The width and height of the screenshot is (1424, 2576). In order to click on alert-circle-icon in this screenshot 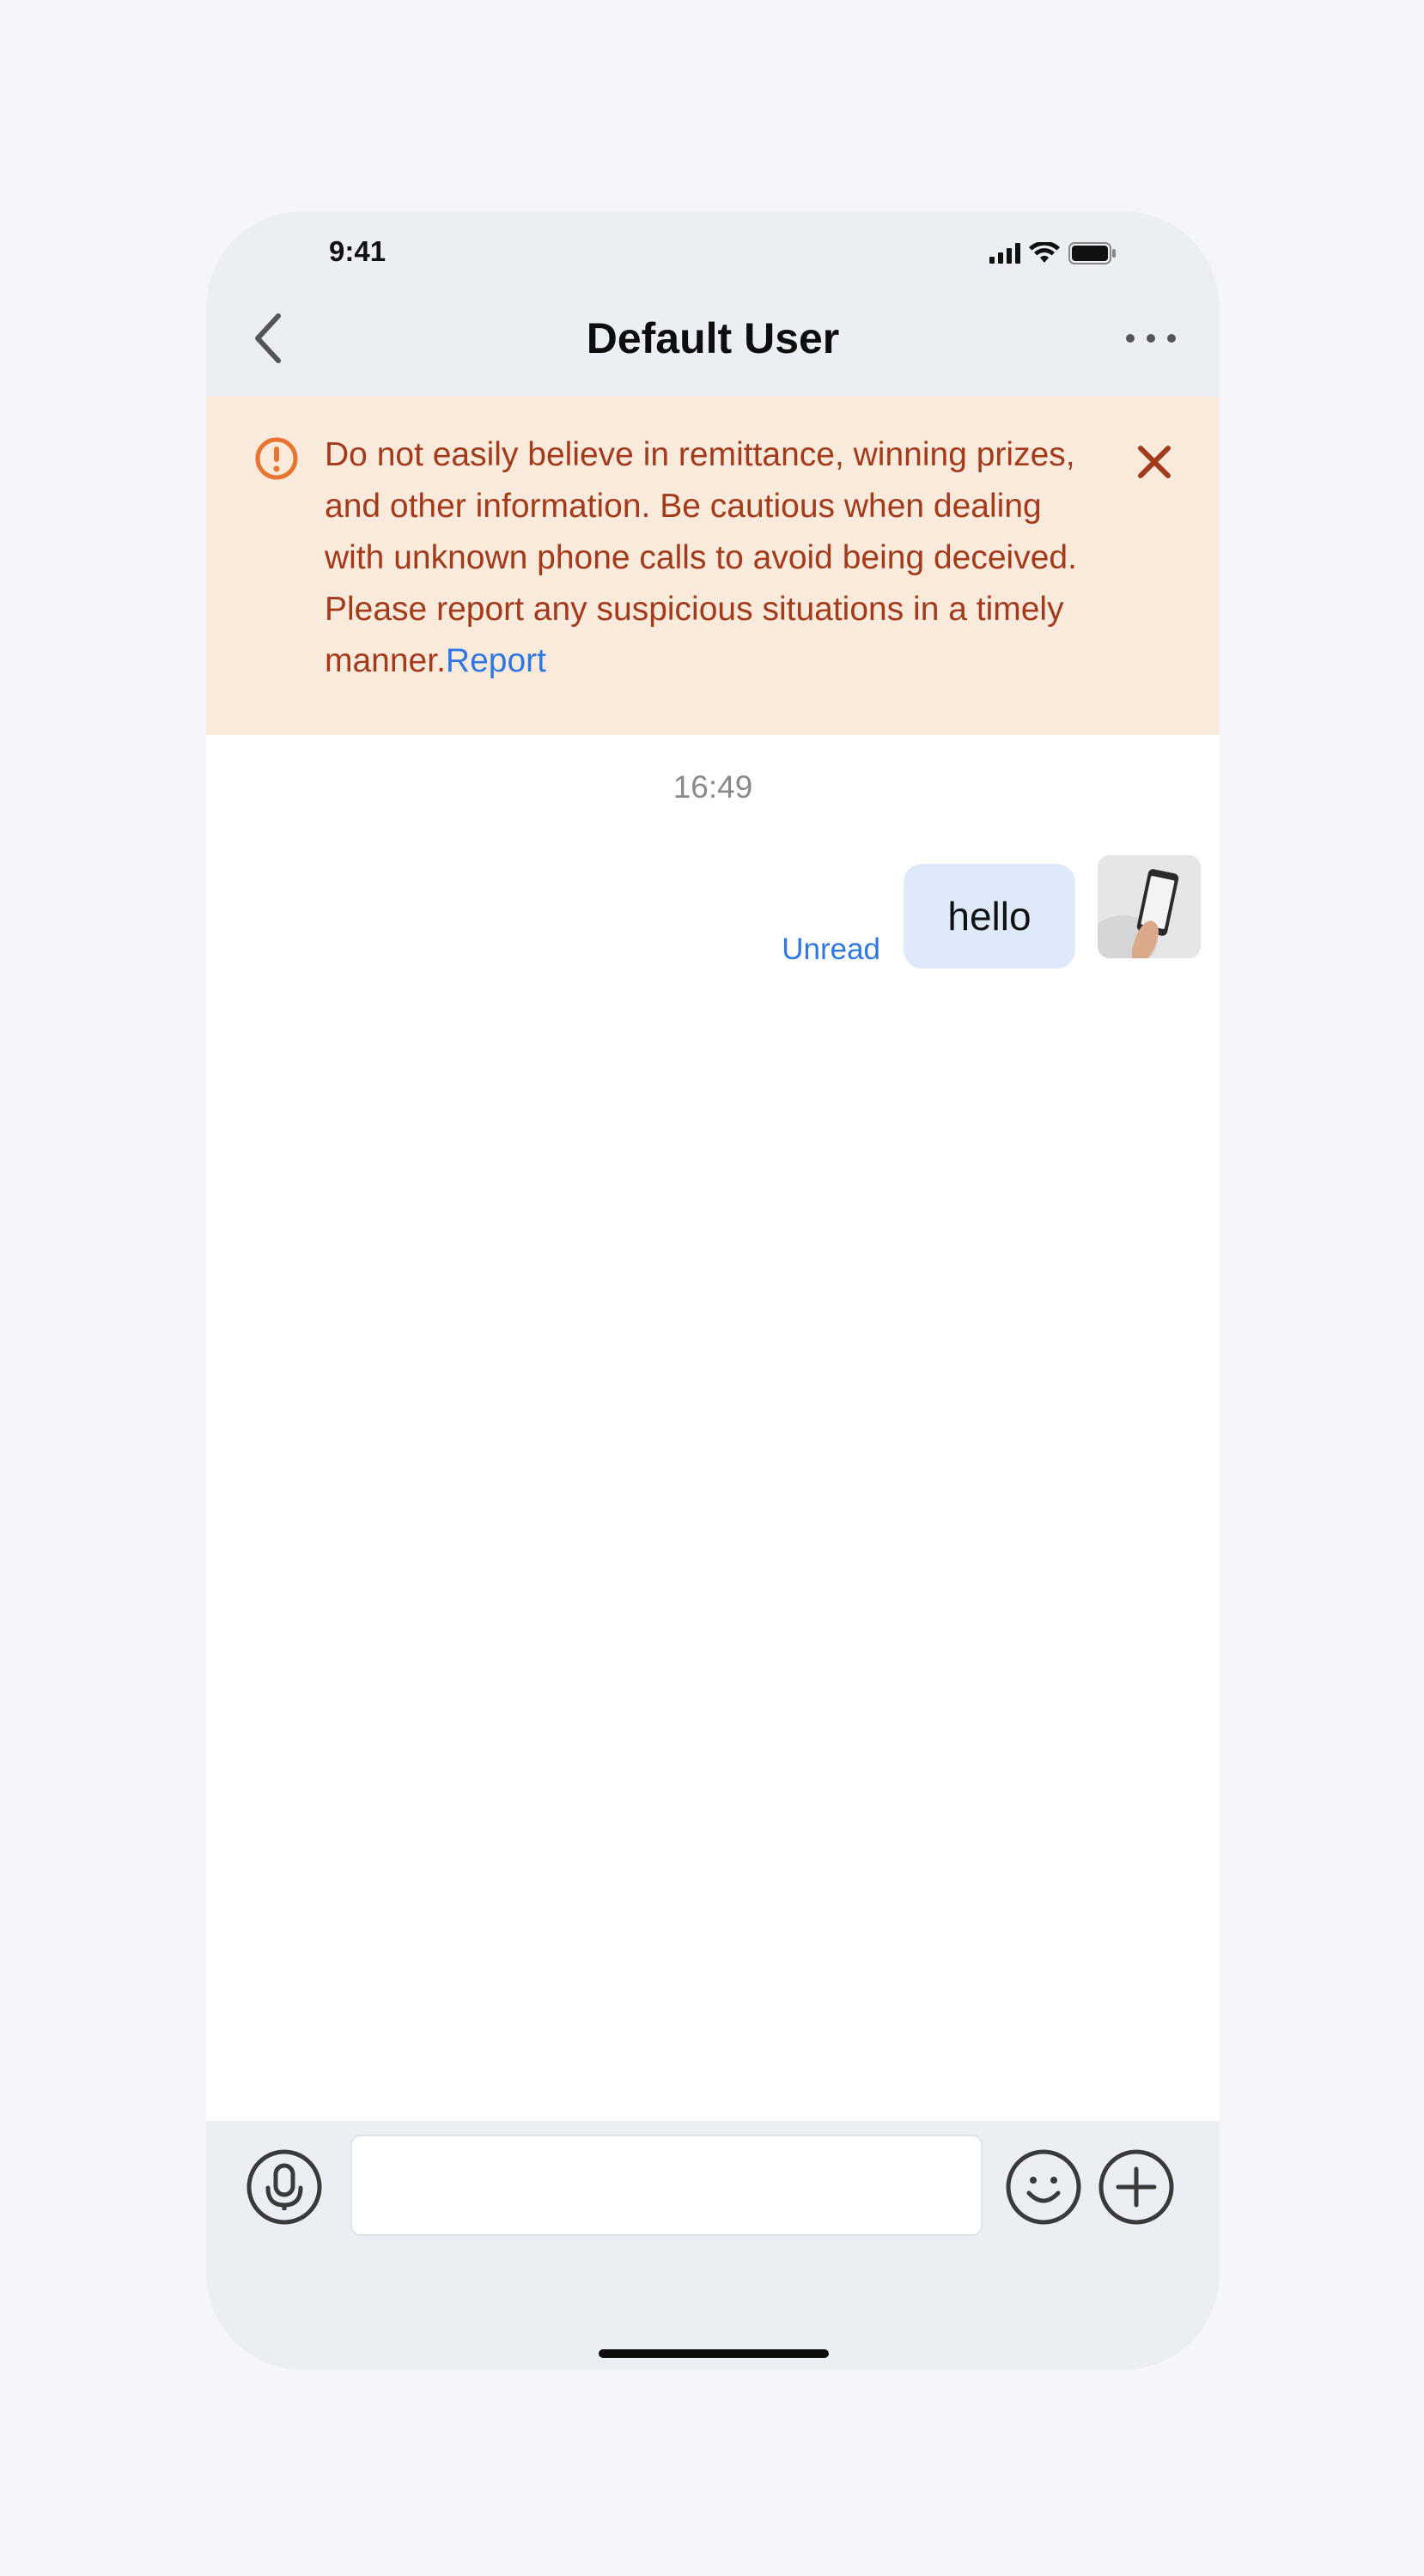, I will do `click(276, 459)`.